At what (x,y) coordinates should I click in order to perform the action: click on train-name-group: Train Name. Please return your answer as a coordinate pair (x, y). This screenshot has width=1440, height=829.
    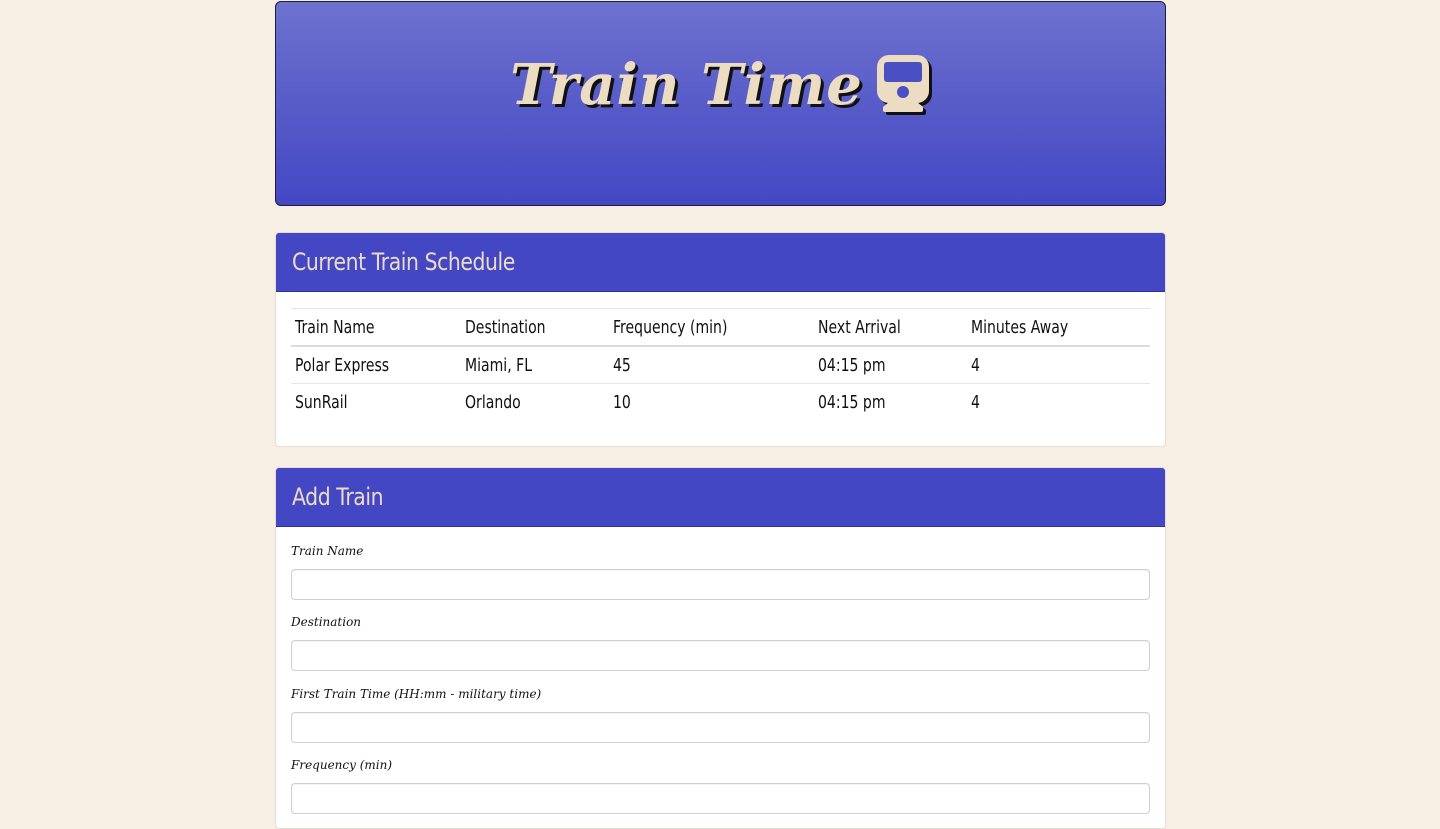
    Looking at the image, I should click on (720, 570).